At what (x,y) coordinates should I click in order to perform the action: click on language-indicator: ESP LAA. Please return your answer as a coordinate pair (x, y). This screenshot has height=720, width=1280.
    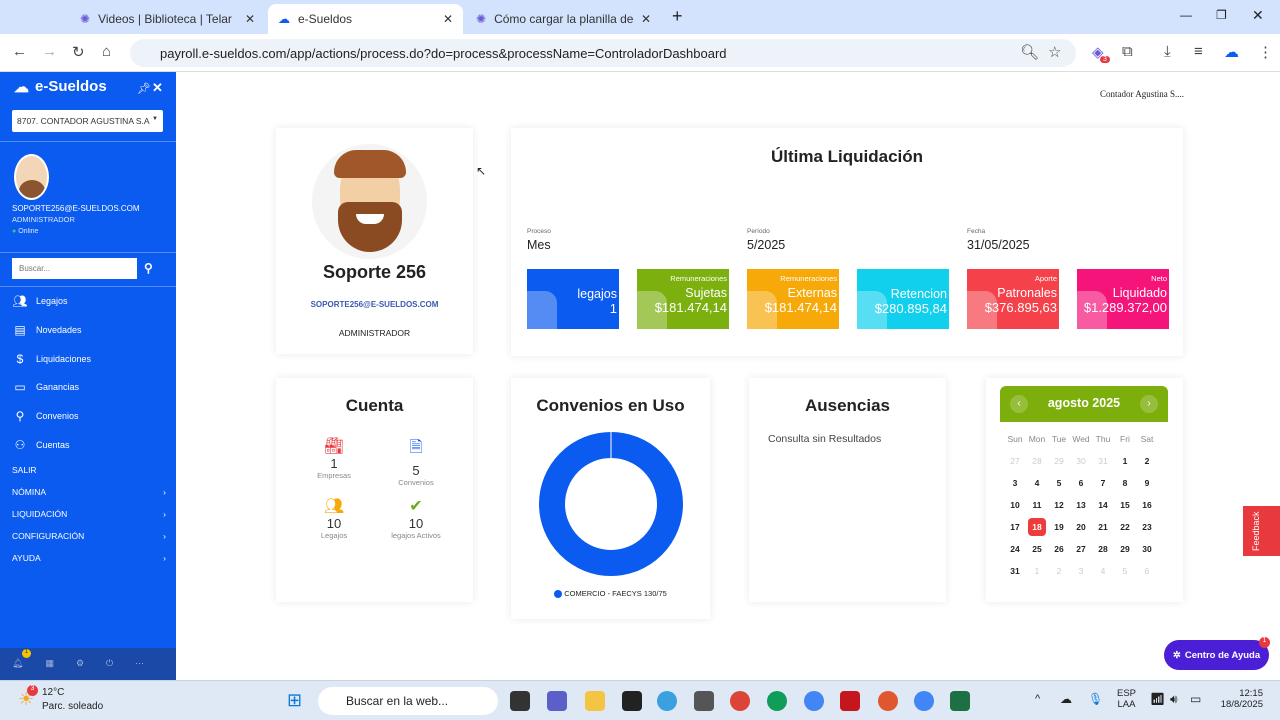
    Looking at the image, I should click on (1126, 699).